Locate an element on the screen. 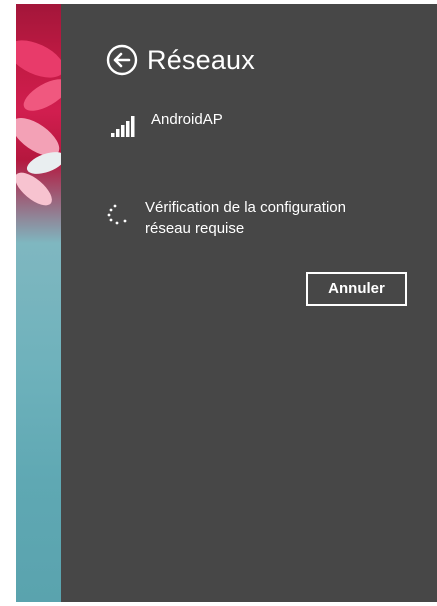 The image size is (437, 606). back-arrow-circle-icon is located at coordinates (122, 60).